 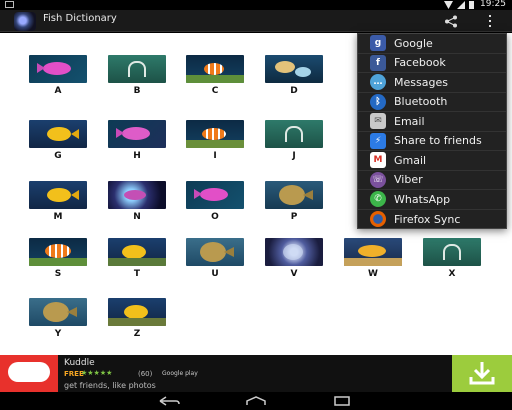 What do you see at coordinates (137, 91) in the screenshot?
I see `tile-letter: B` at bounding box center [137, 91].